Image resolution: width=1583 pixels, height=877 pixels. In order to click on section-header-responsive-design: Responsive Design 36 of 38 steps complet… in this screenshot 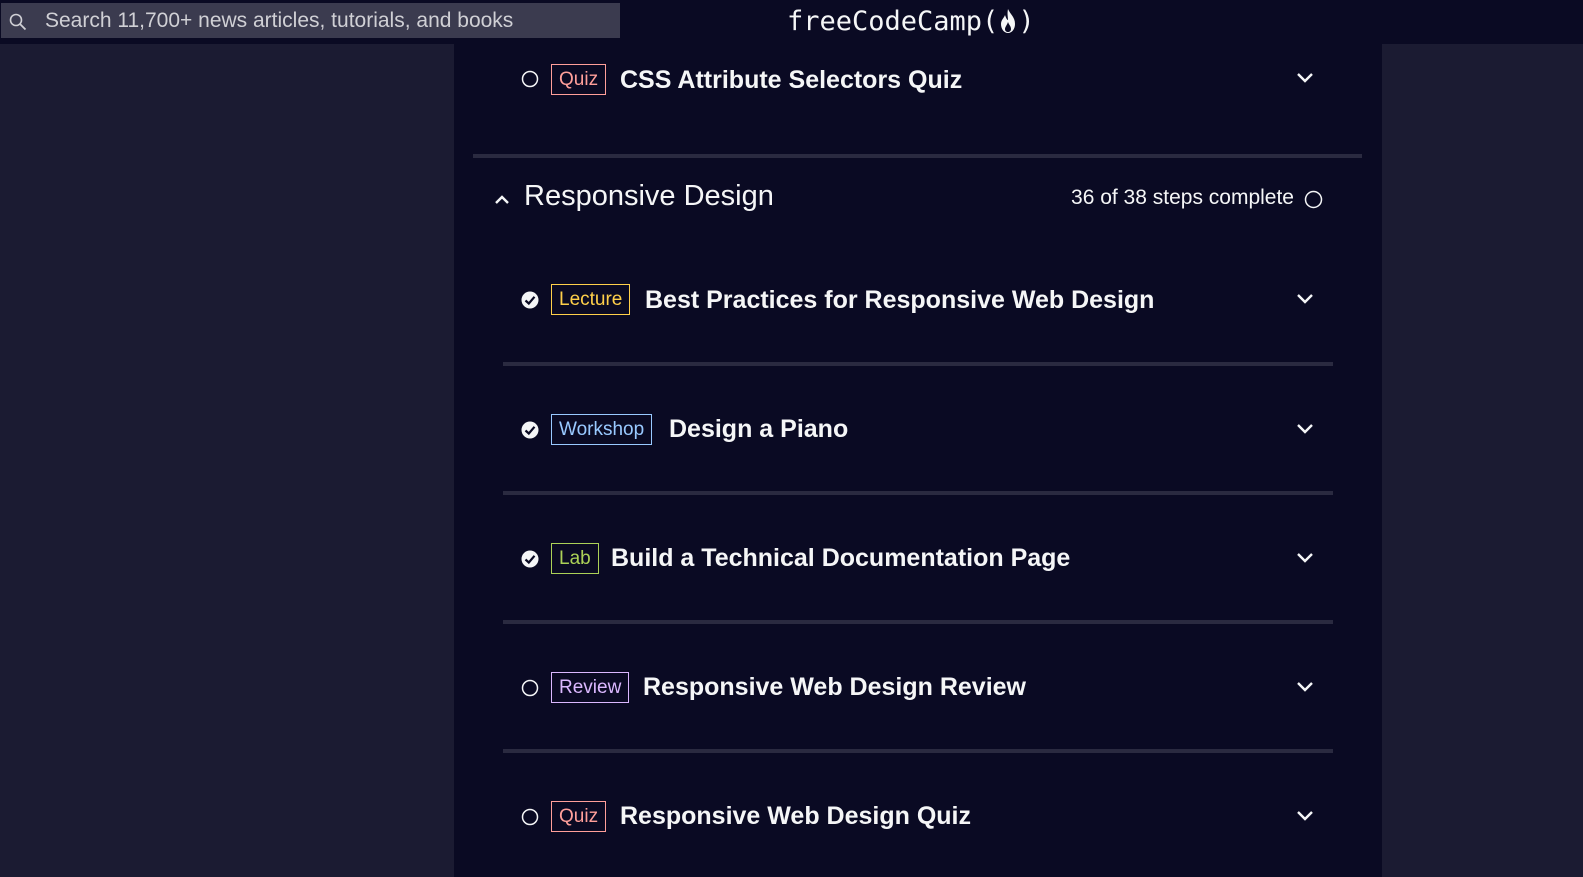, I will do `click(918, 199)`.